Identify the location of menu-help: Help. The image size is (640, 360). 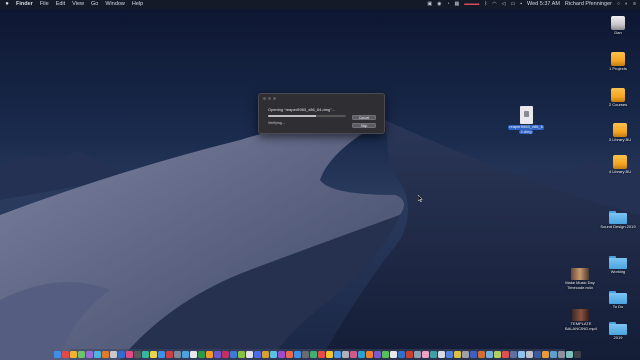
(137, 4).